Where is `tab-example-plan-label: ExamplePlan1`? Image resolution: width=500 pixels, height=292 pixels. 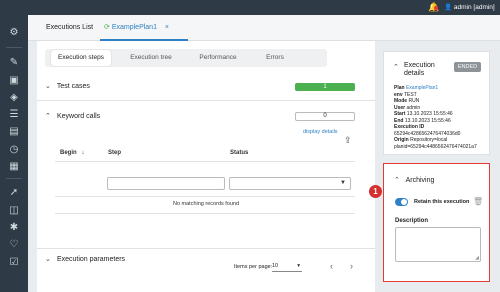 tab-example-plan-label: ExamplePlan1 is located at coordinates (134, 27).